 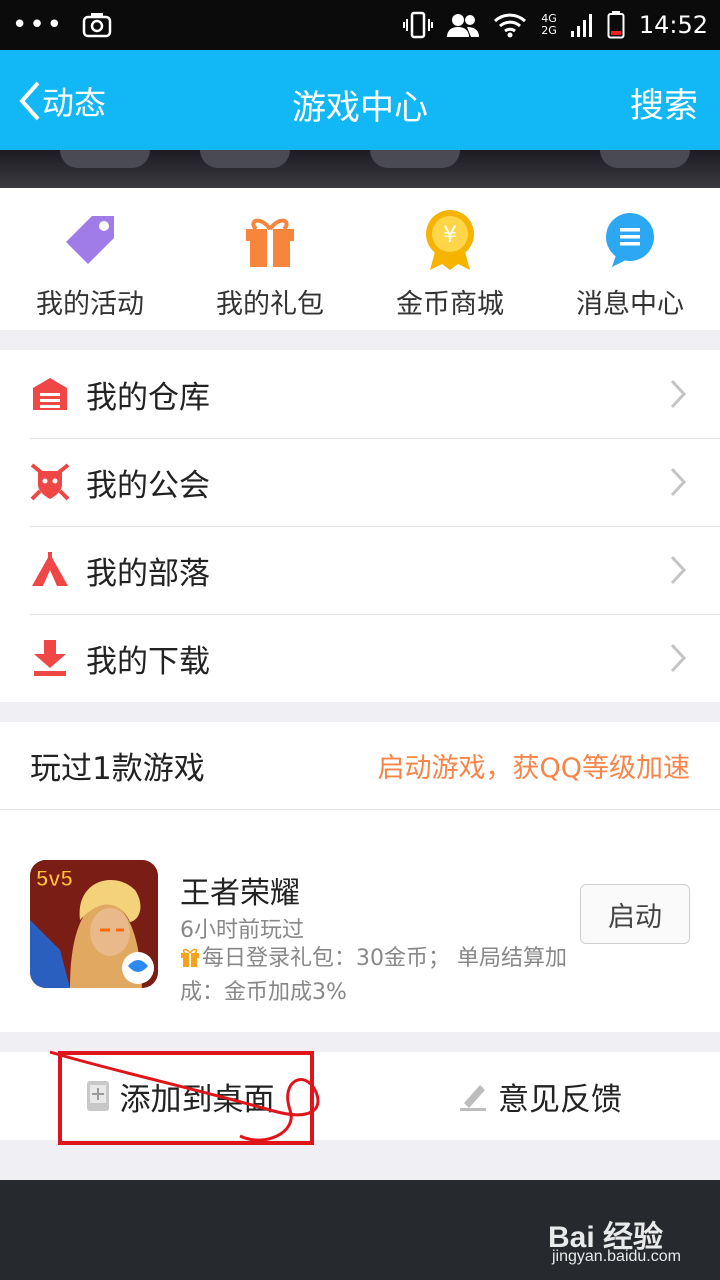 What do you see at coordinates (270, 242) in the screenshot?
I see `gift-icon` at bounding box center [270, 242].